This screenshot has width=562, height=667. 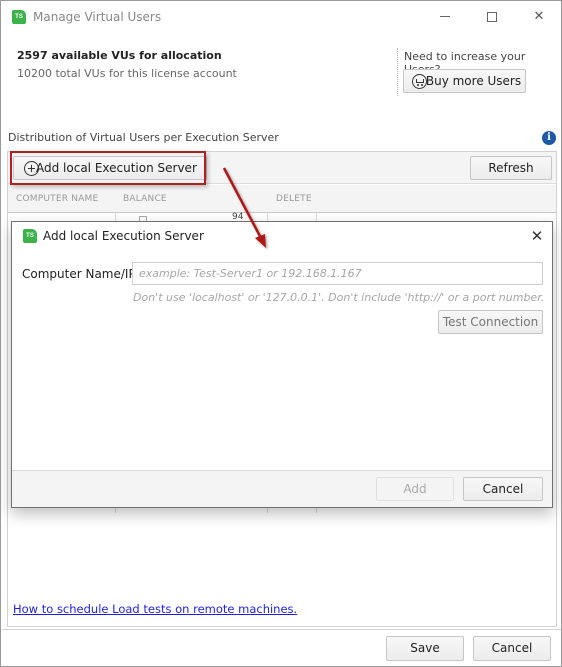 I want to click on add-server-label: Add local Execution Server, so click(x=116, y=168).